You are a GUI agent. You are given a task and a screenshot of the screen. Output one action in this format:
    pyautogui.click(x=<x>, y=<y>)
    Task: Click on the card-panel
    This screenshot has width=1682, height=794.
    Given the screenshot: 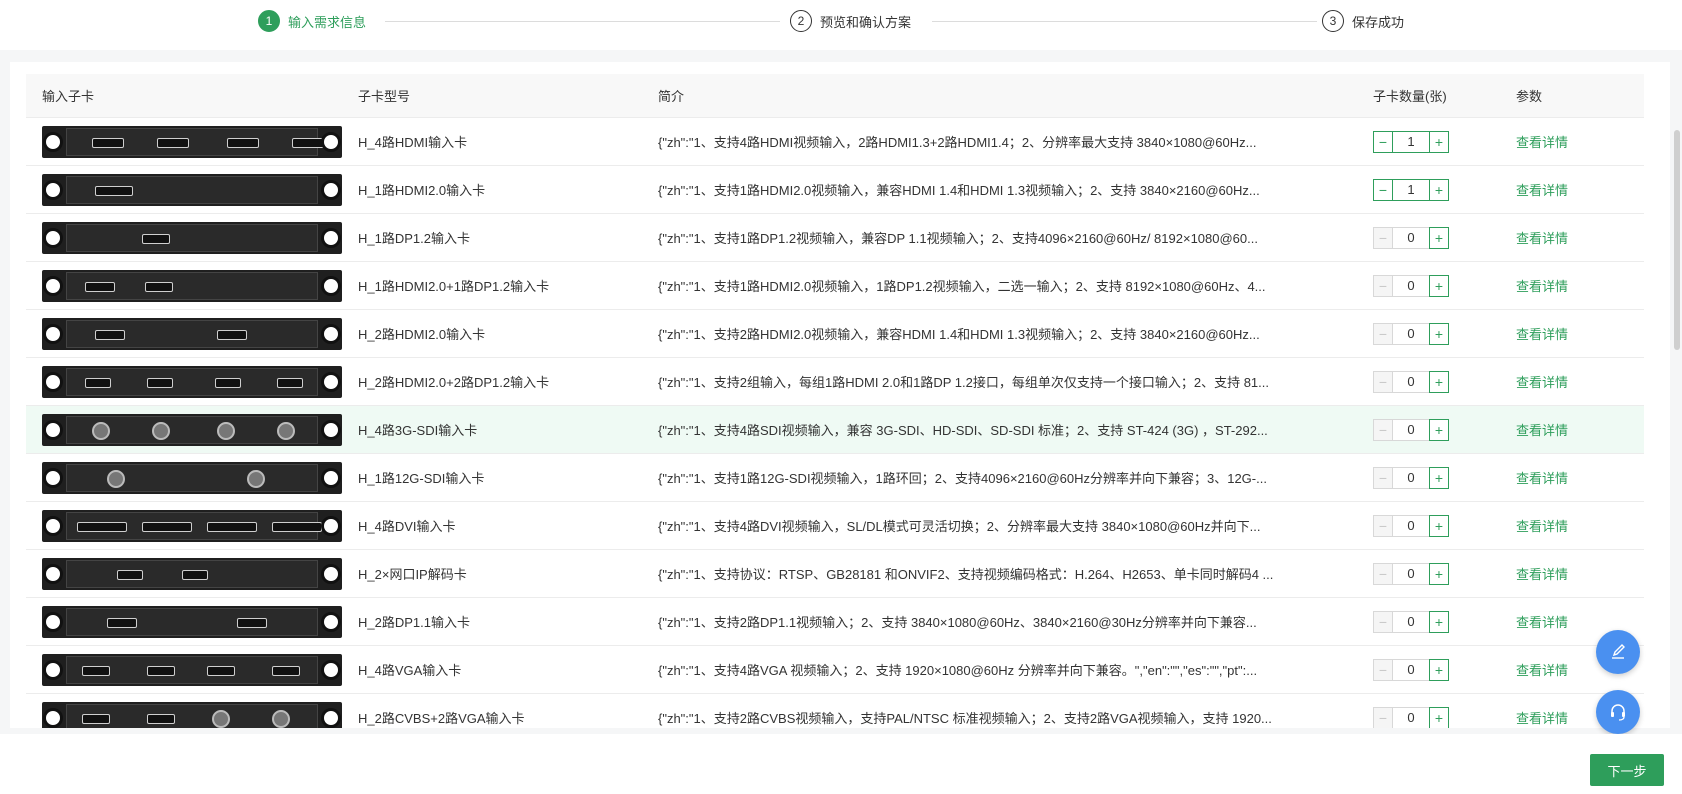 What is the action you would take?
    pyautogui.click(x=192, y=669)
    